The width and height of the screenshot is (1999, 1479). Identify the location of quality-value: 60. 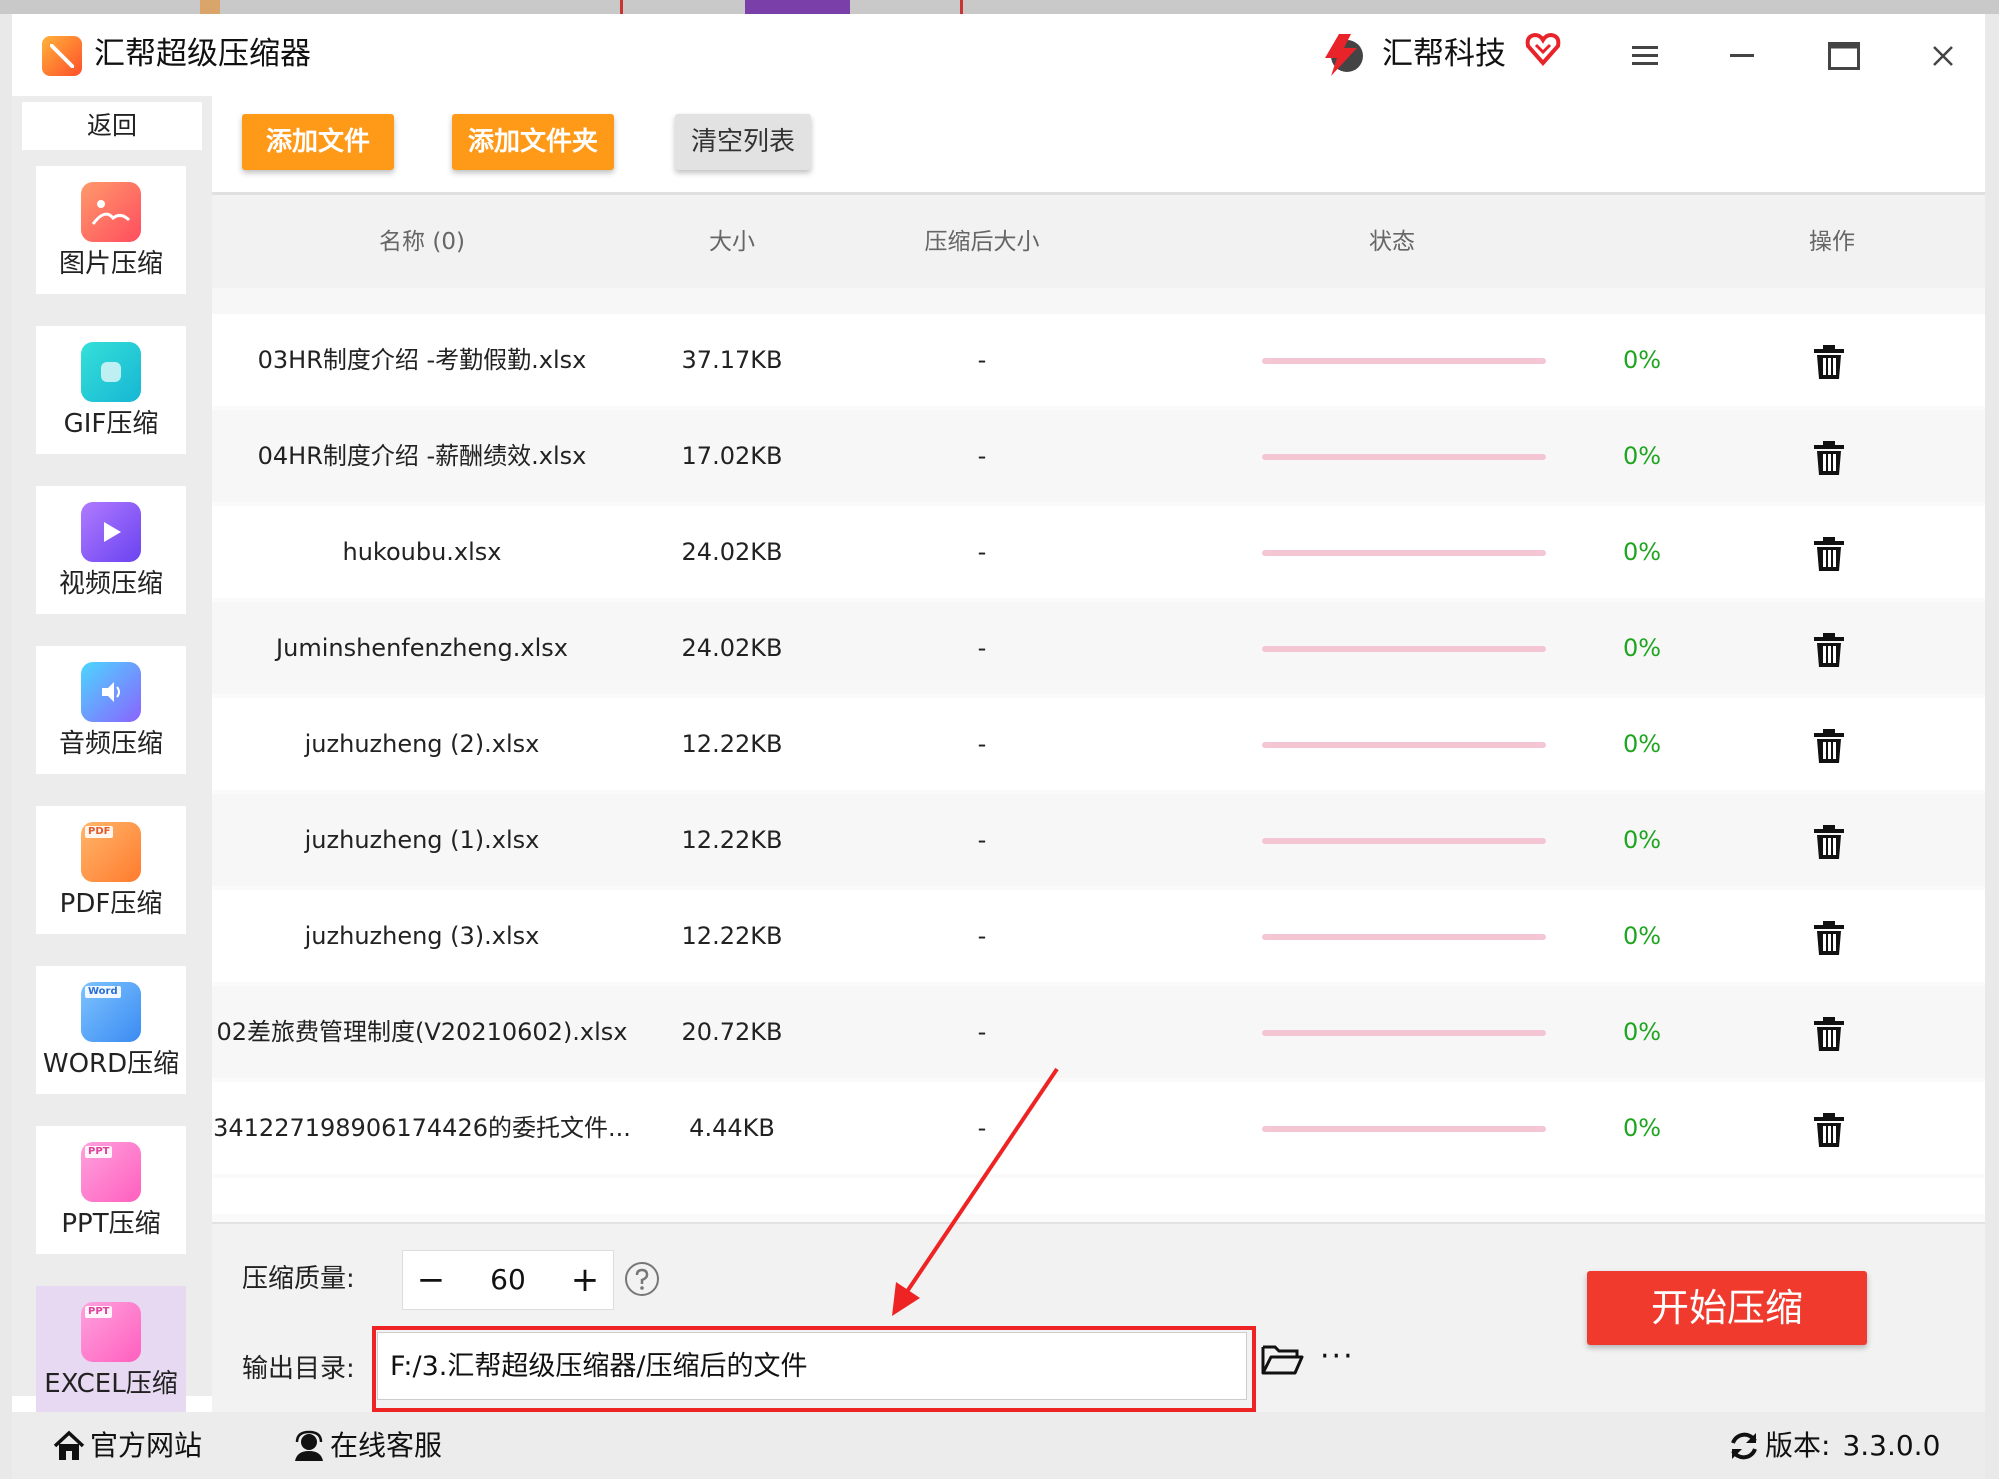
(508, 1280).